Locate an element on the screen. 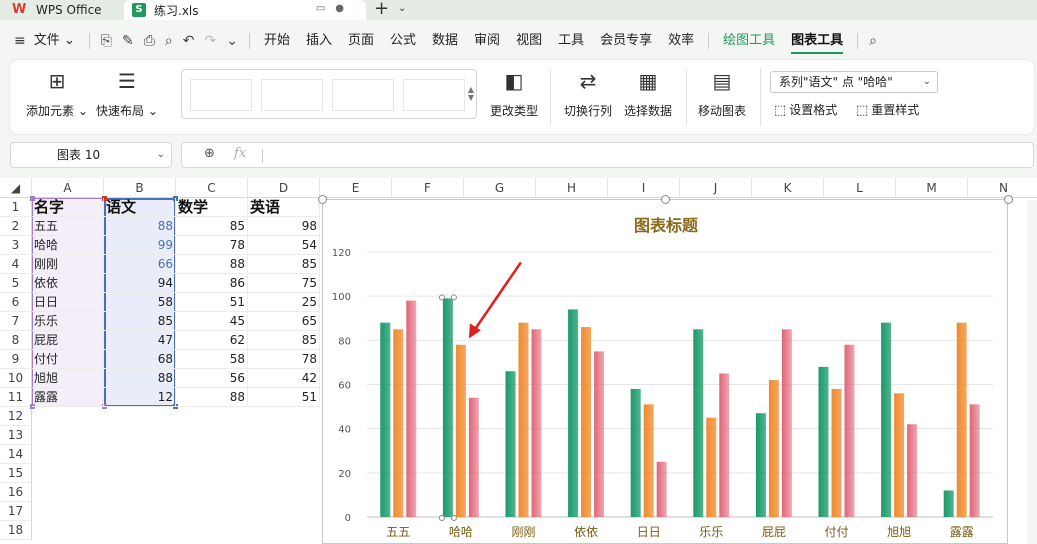 Image resolution: width=1037 pixels, height=544 pixels. menu-formula: 公式 is located at coordinates (403, 41).